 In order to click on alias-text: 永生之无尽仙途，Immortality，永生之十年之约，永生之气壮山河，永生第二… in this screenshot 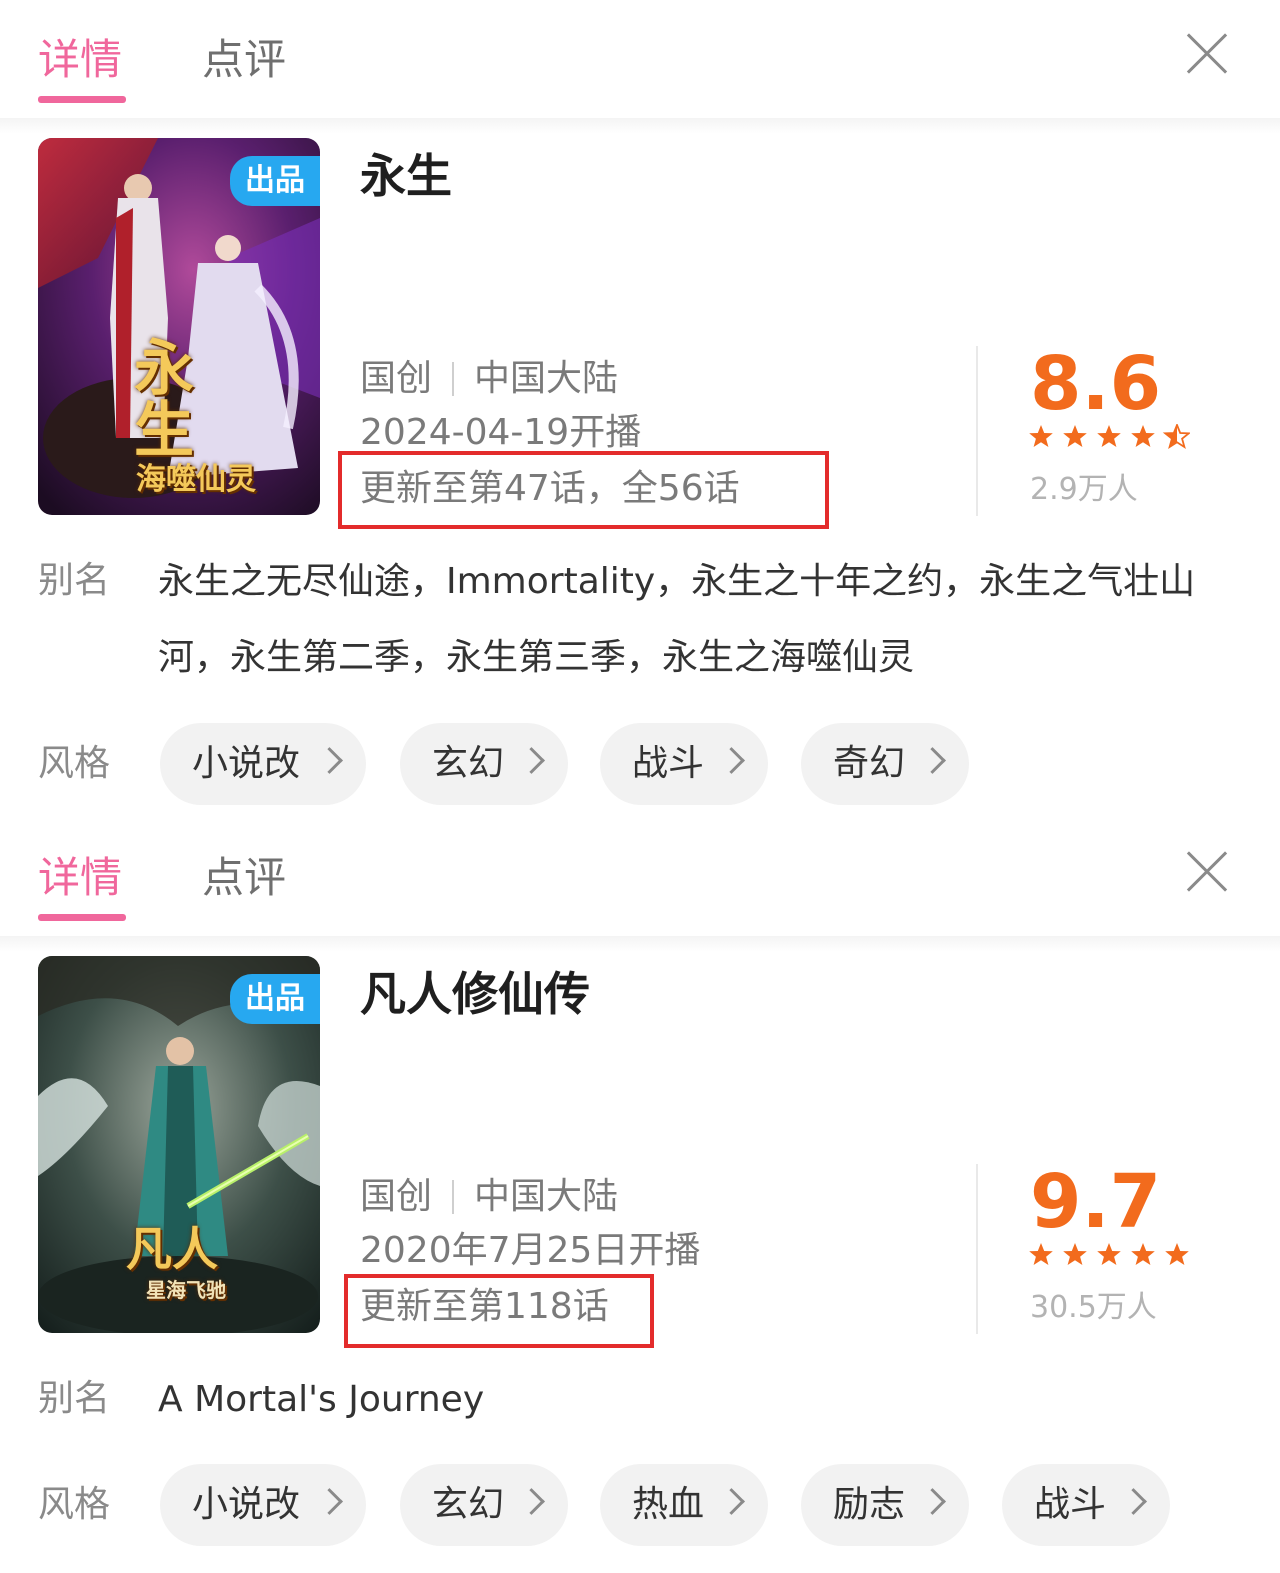, I will do `click(677, 619)`.